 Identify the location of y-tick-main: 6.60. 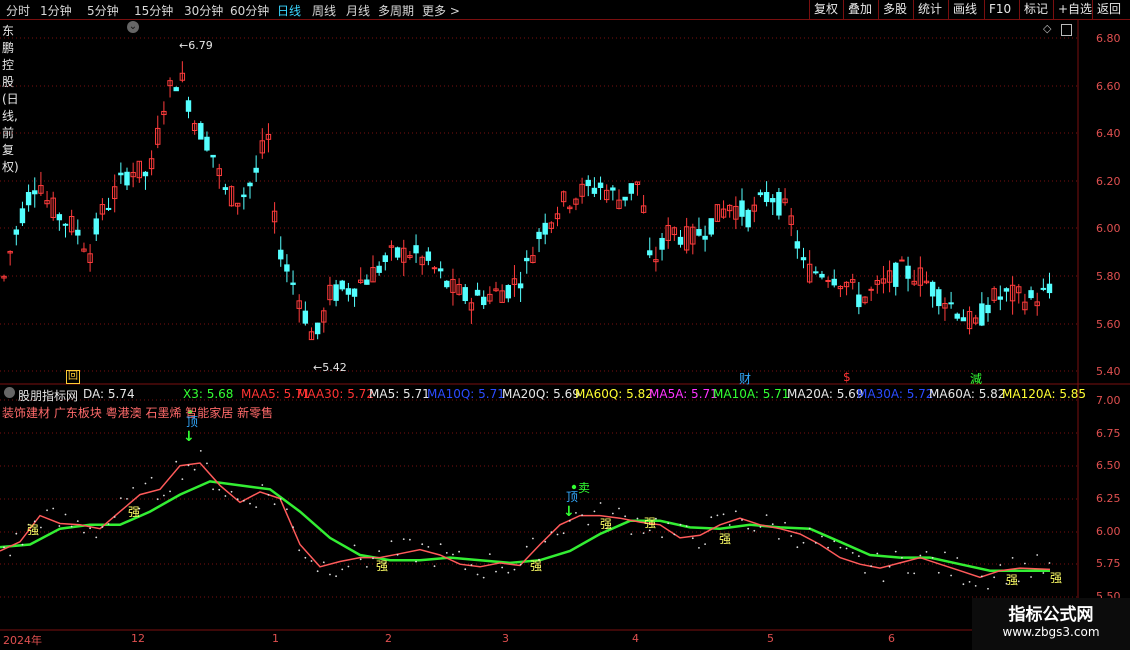
(1108, 86).